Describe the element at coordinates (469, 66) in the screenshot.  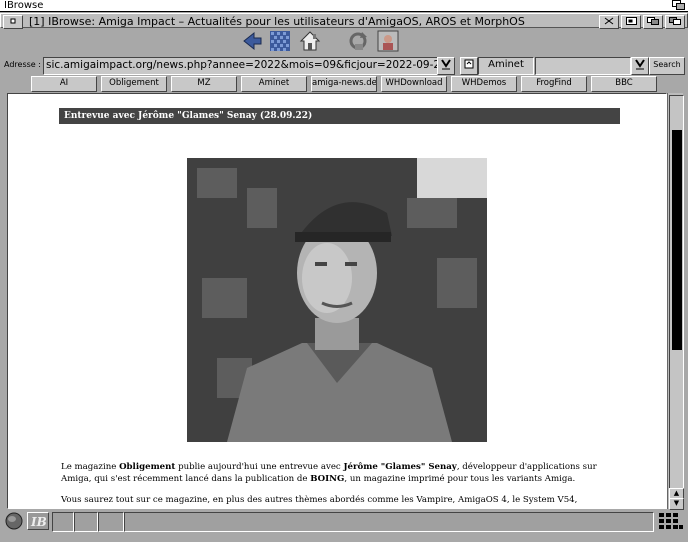
I see `bookmark-icon` at that location.